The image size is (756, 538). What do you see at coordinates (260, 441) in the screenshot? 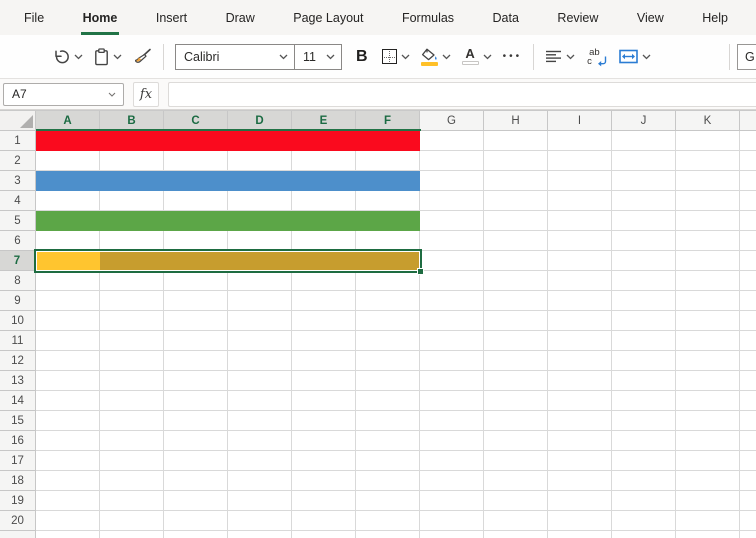
I see `cell-D16` at bounding box center [260, 441].